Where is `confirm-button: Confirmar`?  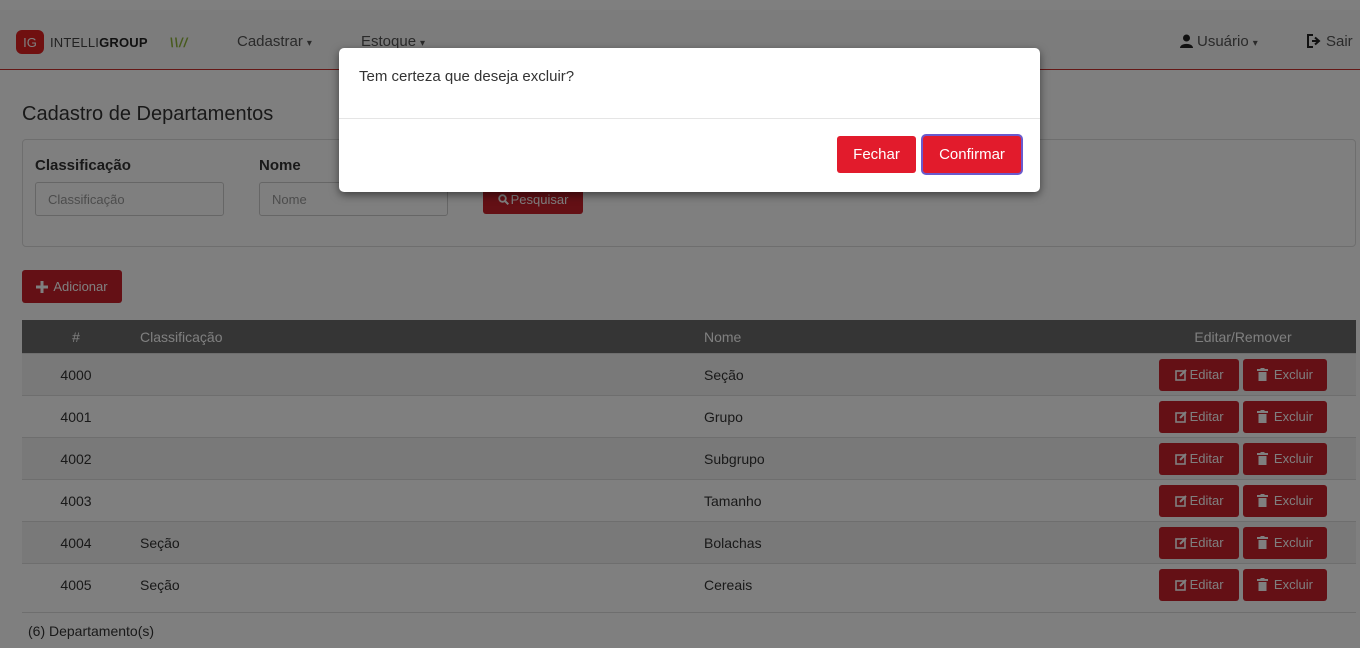 confirm-button: Confirmar is located at coordinates (972, 154).